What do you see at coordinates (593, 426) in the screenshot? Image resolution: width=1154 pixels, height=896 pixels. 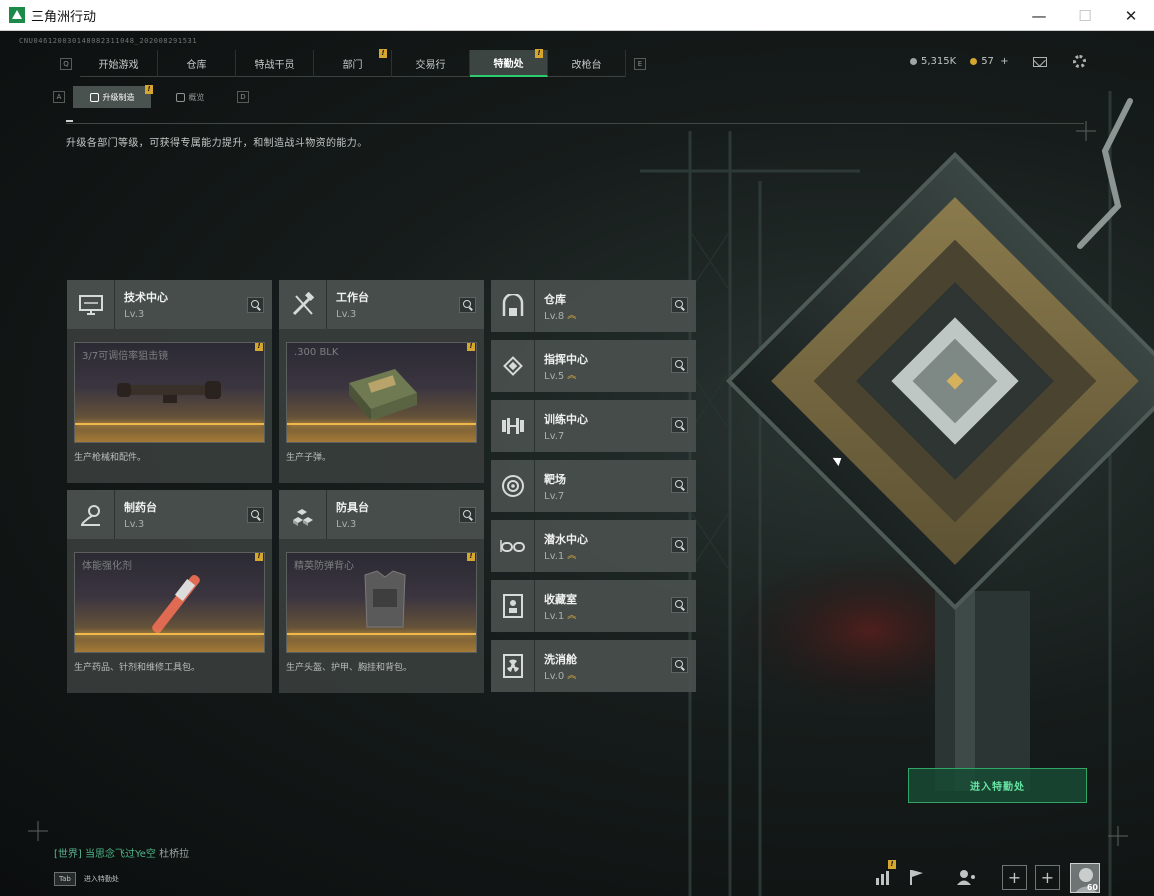 I see `card-facility-training: 训练中心 Lv.7` at bounding box center [593, 426].